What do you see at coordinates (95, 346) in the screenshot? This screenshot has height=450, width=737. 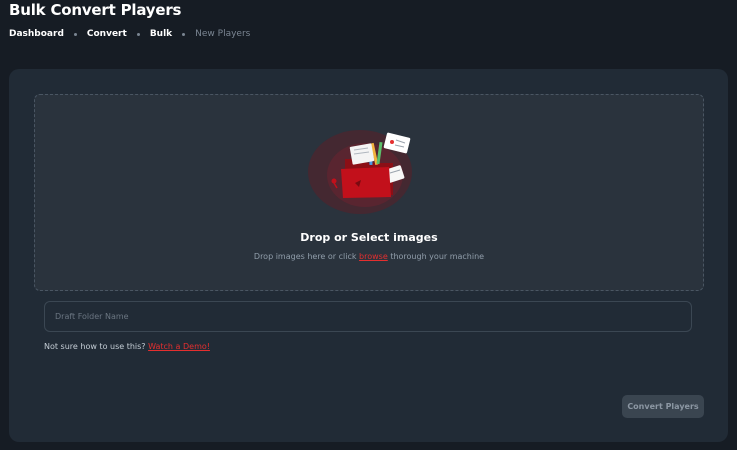 I see `help-question: Not sure how to use this?` at bounding box center [95, 346].